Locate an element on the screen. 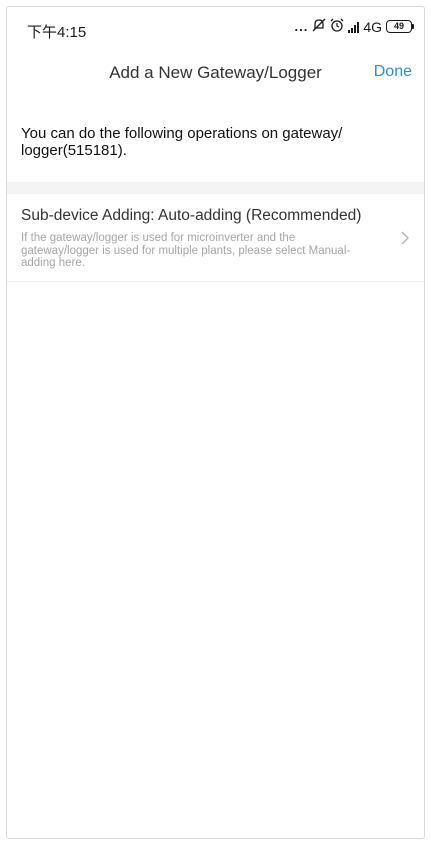 The width and height of the screenshot is (431, 845). signal-icon is located at coordinates (354, 27).